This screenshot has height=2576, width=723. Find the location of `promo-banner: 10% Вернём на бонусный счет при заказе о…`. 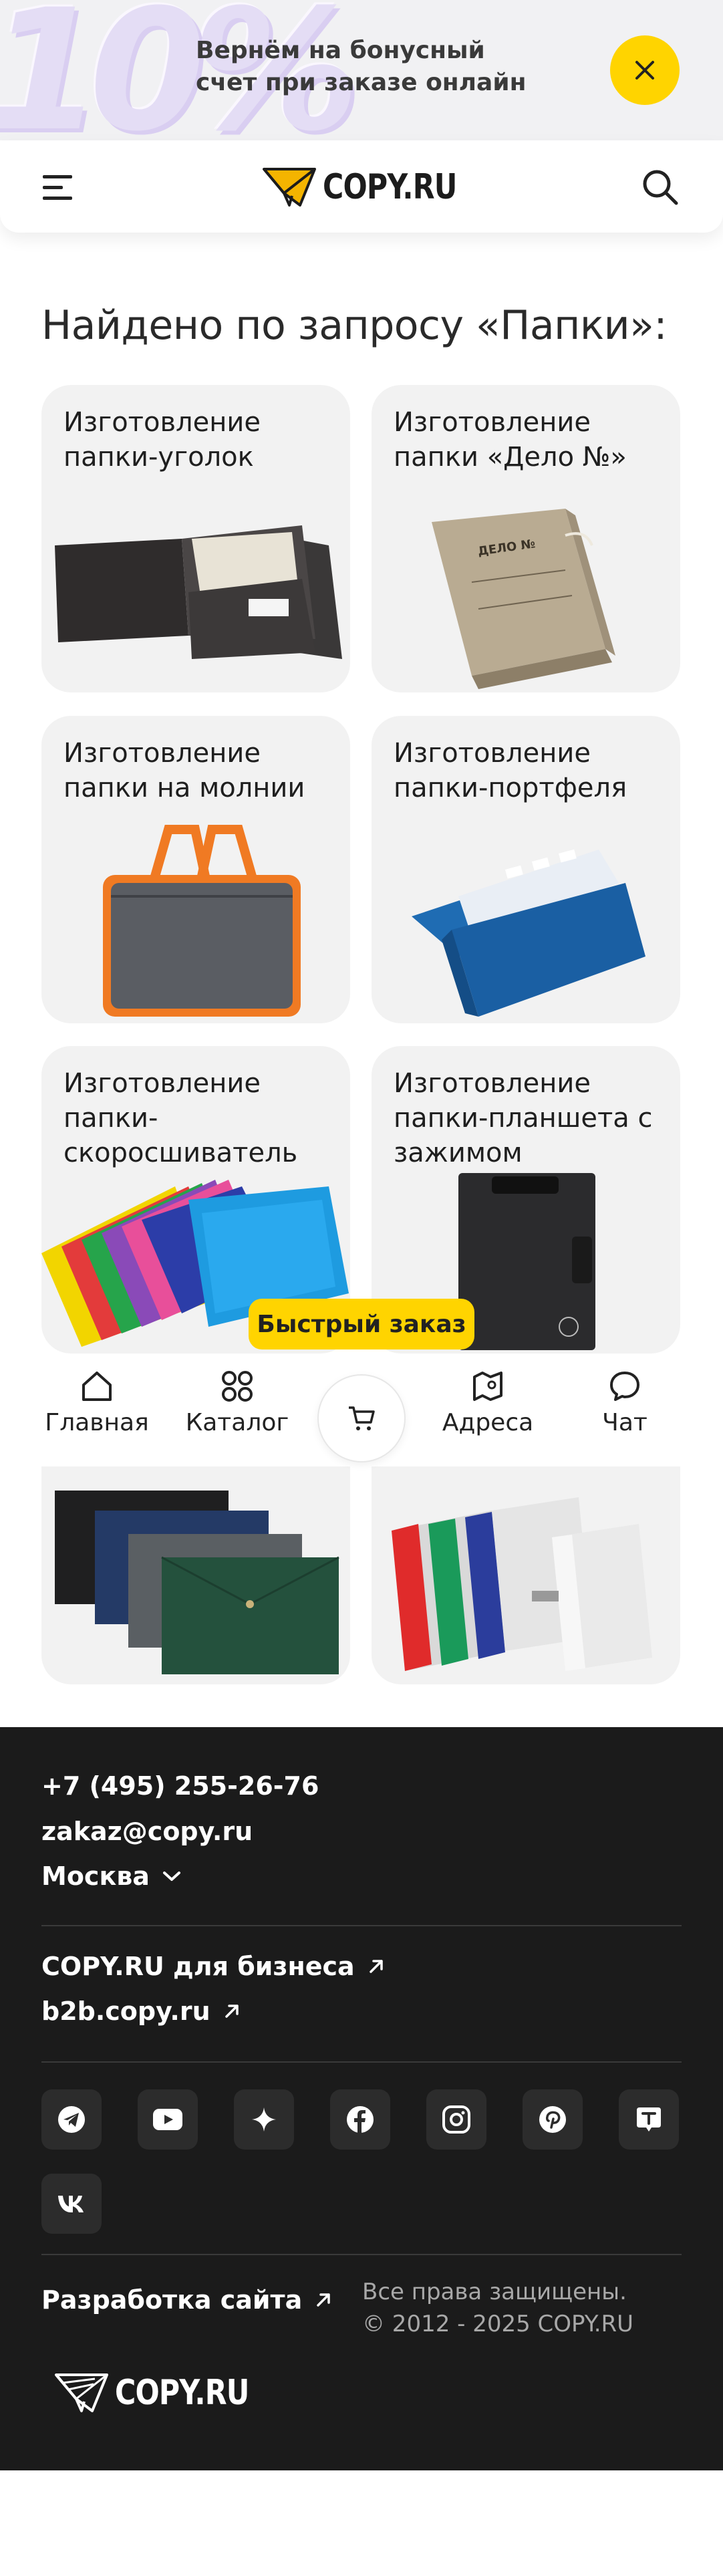

promo-banner: 10% Вернём на бонусный счет при заказе о… is located at coordinates (361, 70).